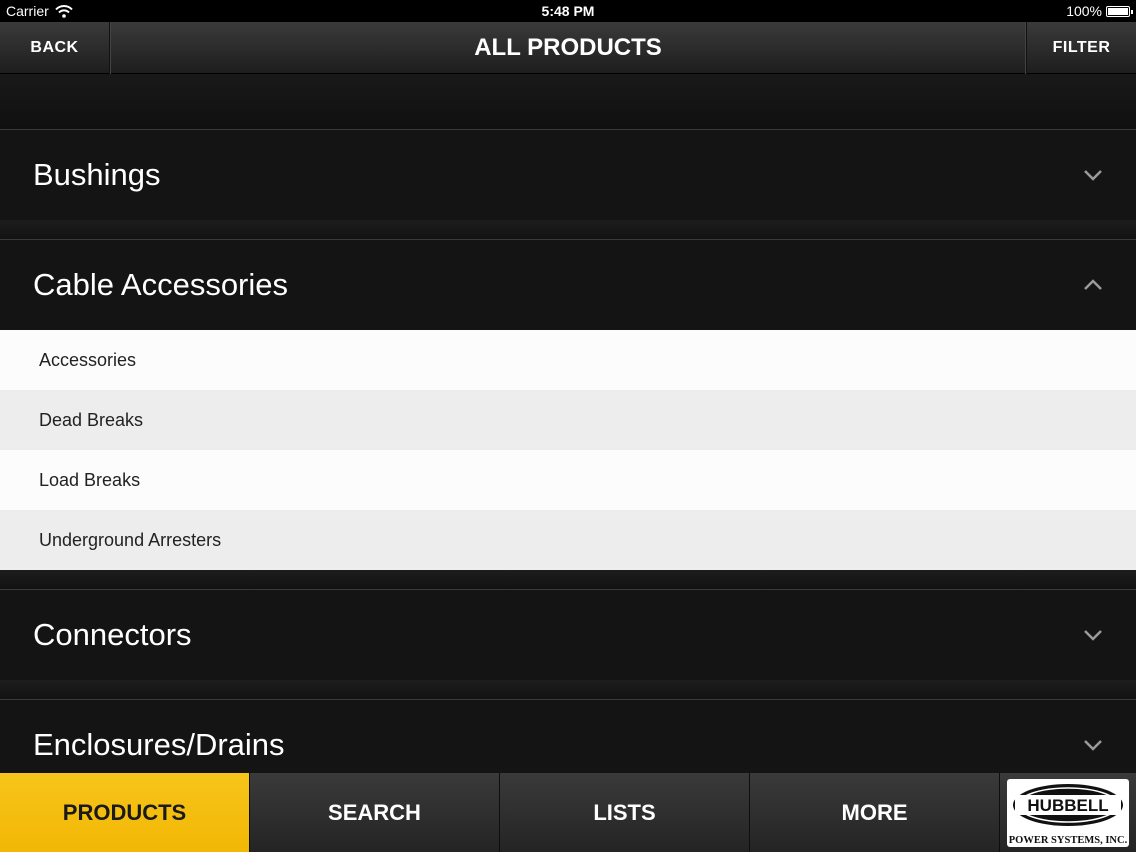  What do you see at coordinates (568, 175) in the screenshot?
I see `category-bushings: Bushings` at bounding box center [568, 175].